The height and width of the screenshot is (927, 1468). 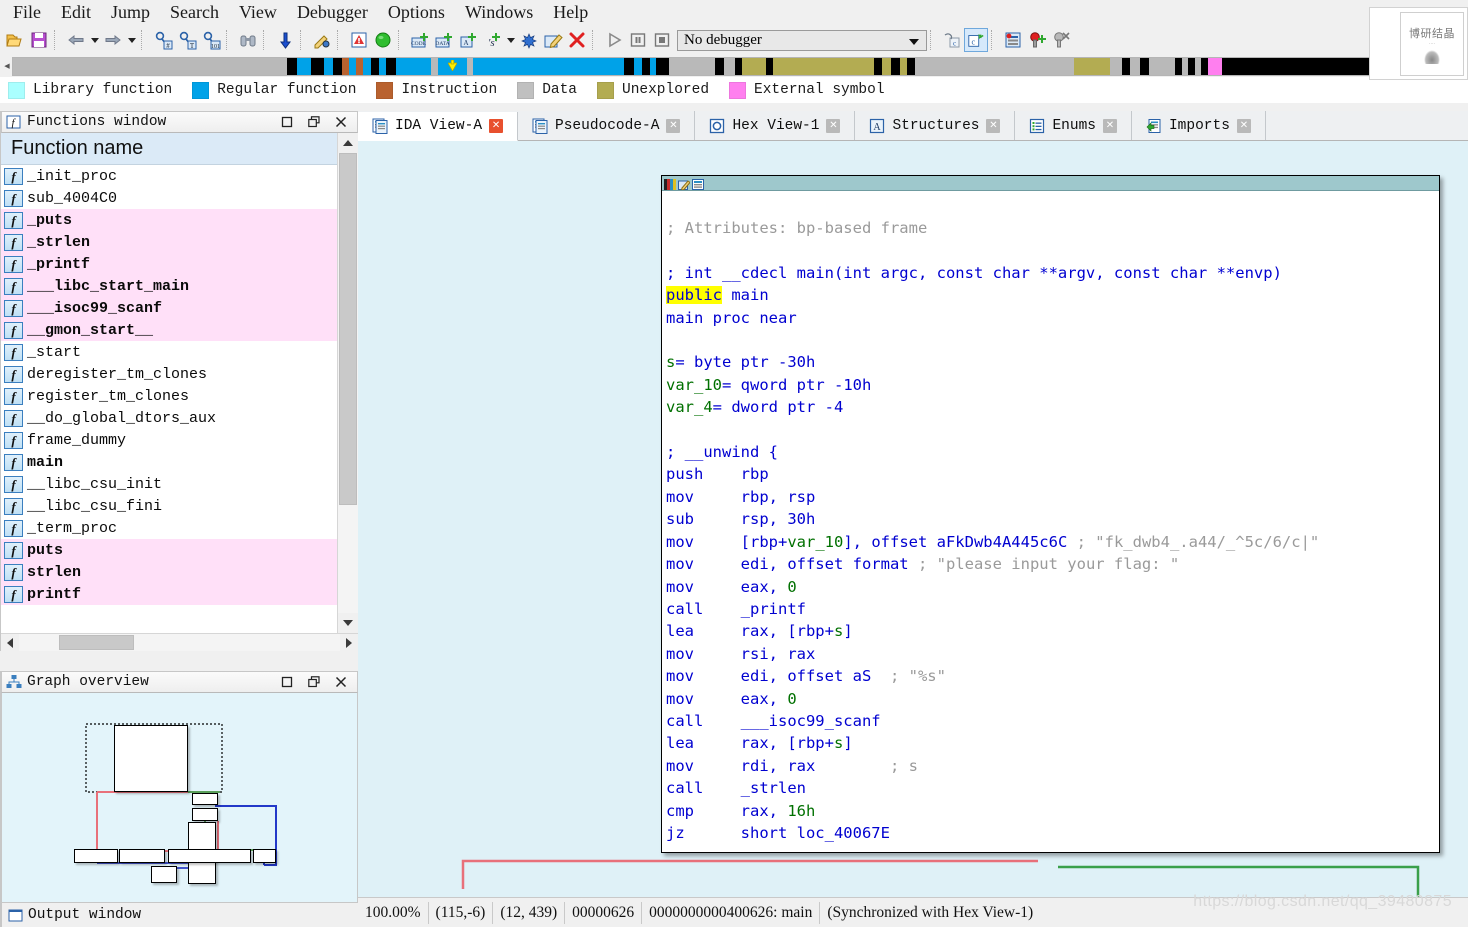 I want to click on function-list-item: f deregister_tm_clones, so click(x=169, y=374).